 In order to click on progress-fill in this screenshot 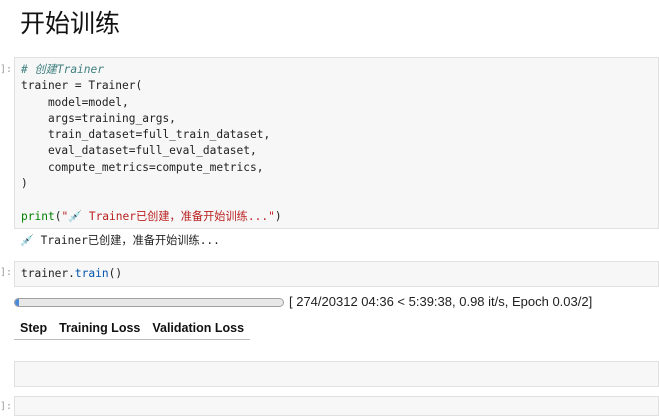, I will do `click(17, 302)`.